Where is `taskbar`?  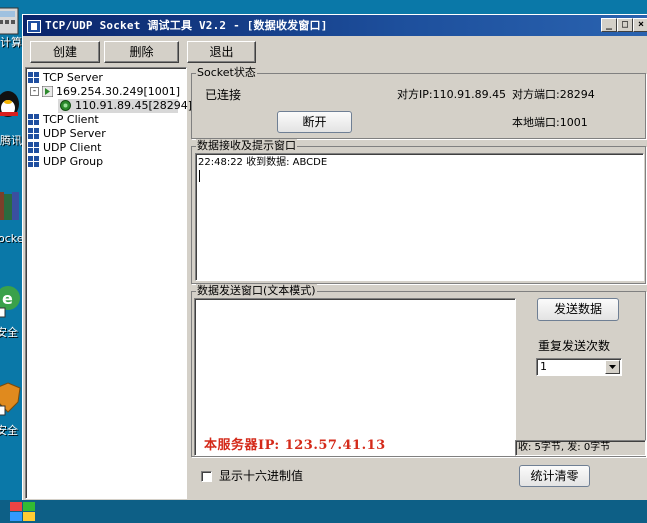 taskbar is located at coordinates (323, 511).